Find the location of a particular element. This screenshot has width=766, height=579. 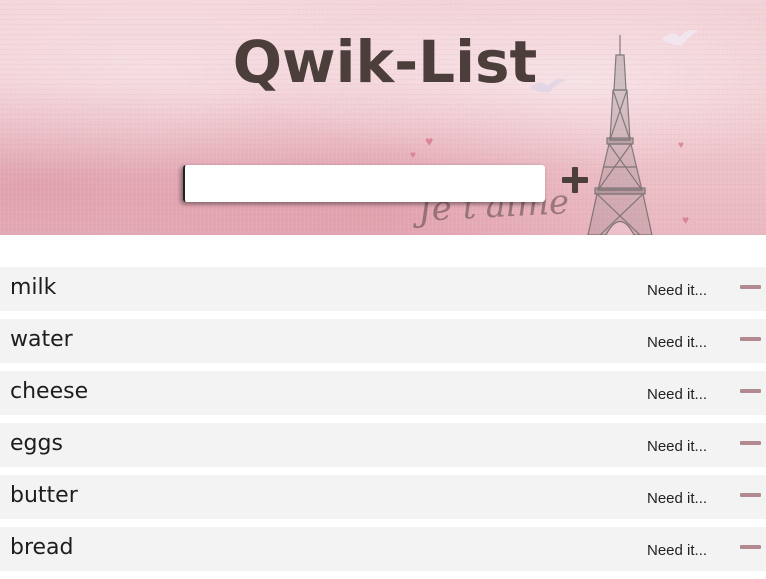

add-item-form is located at coordinates (385, 183).